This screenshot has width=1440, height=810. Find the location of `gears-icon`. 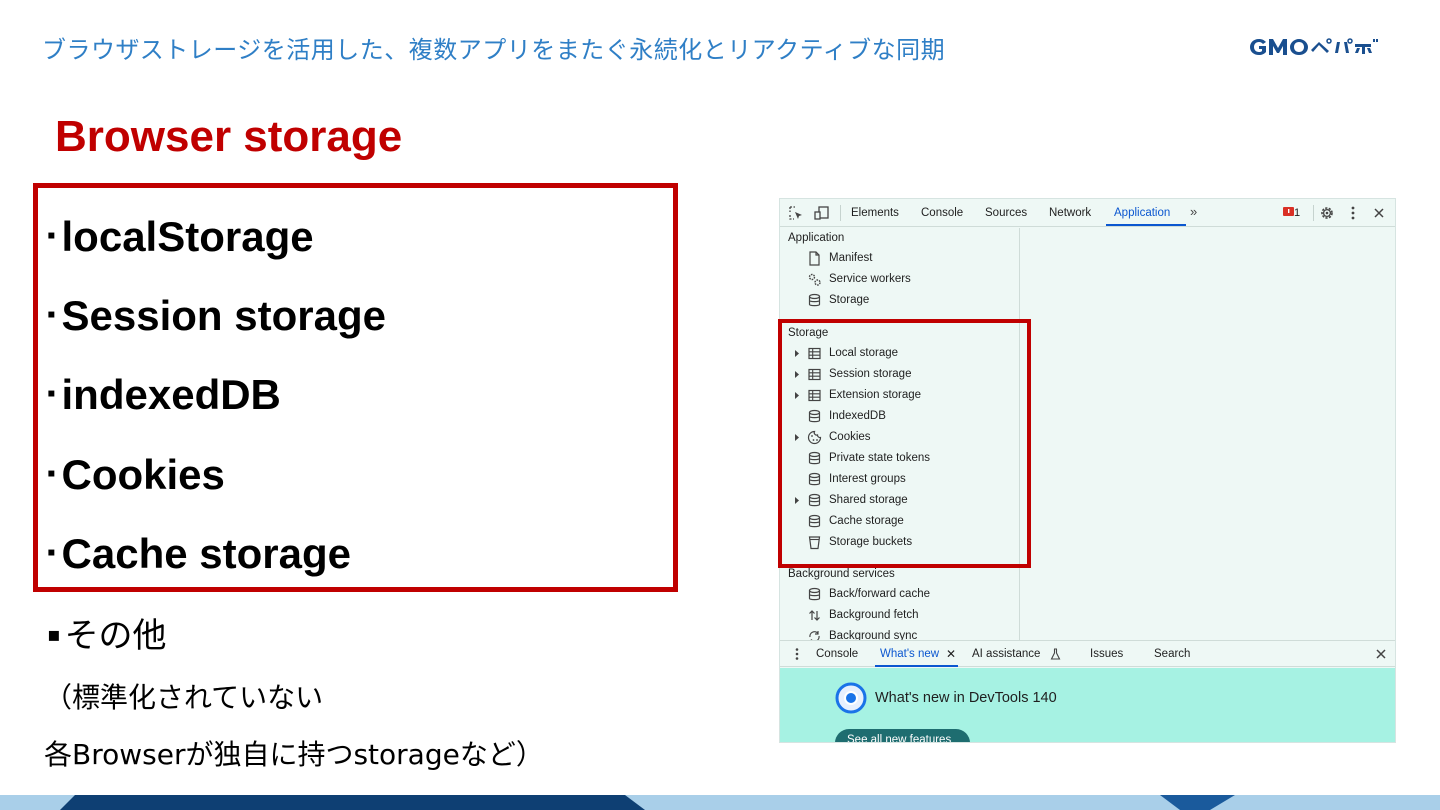

gears-icon is located at coordinates (814, 279).